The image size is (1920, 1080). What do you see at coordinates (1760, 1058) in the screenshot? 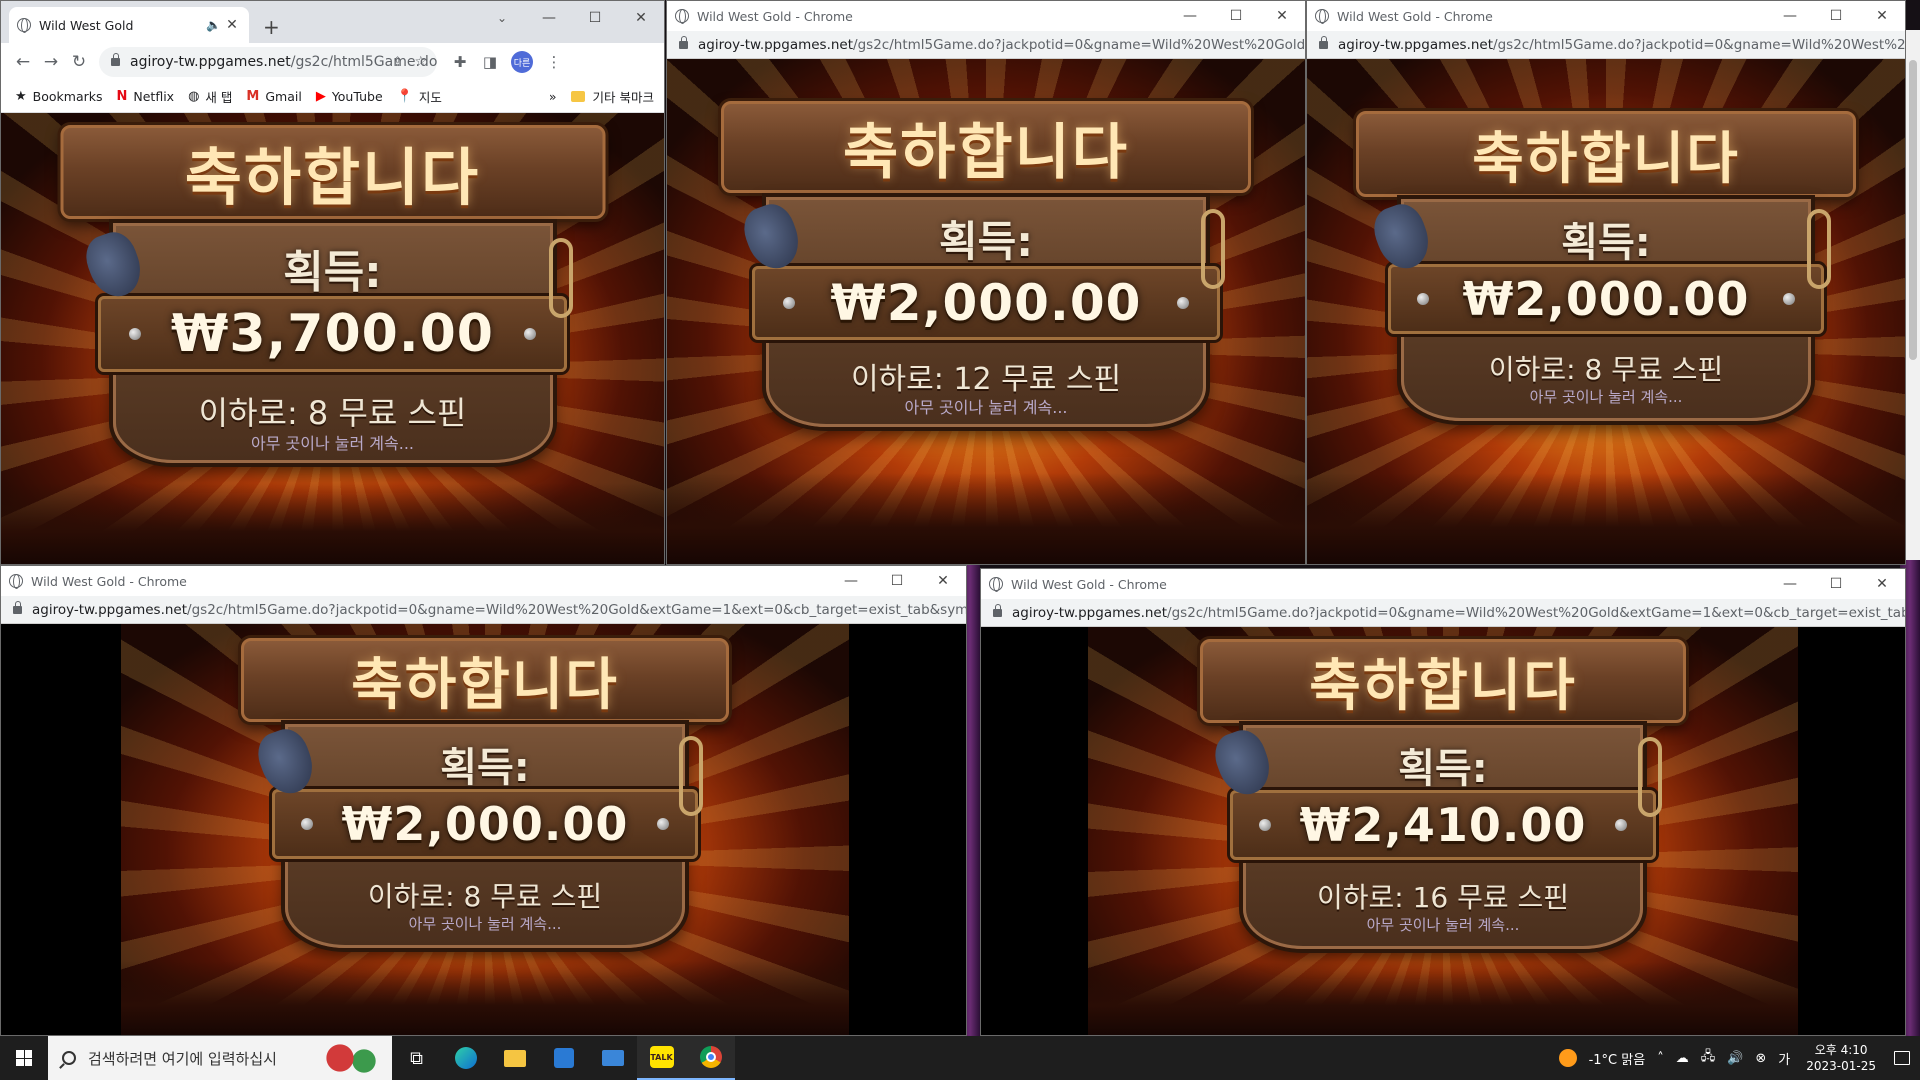
I see `close-circle-icon: ⊗` at bounding box center [1760, 1058].